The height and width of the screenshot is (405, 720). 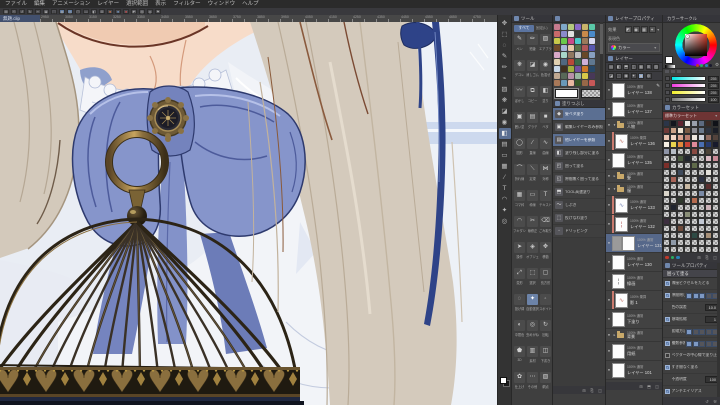 What do you see at coordinates (713, 85) in the screenshot?
I see `color-slider-value: 255` at bounding box center [713, 85].